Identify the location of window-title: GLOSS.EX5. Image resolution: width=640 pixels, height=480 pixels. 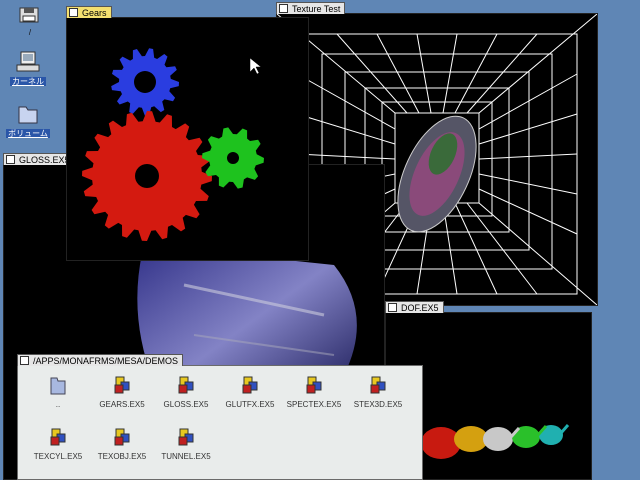
(44, 159).